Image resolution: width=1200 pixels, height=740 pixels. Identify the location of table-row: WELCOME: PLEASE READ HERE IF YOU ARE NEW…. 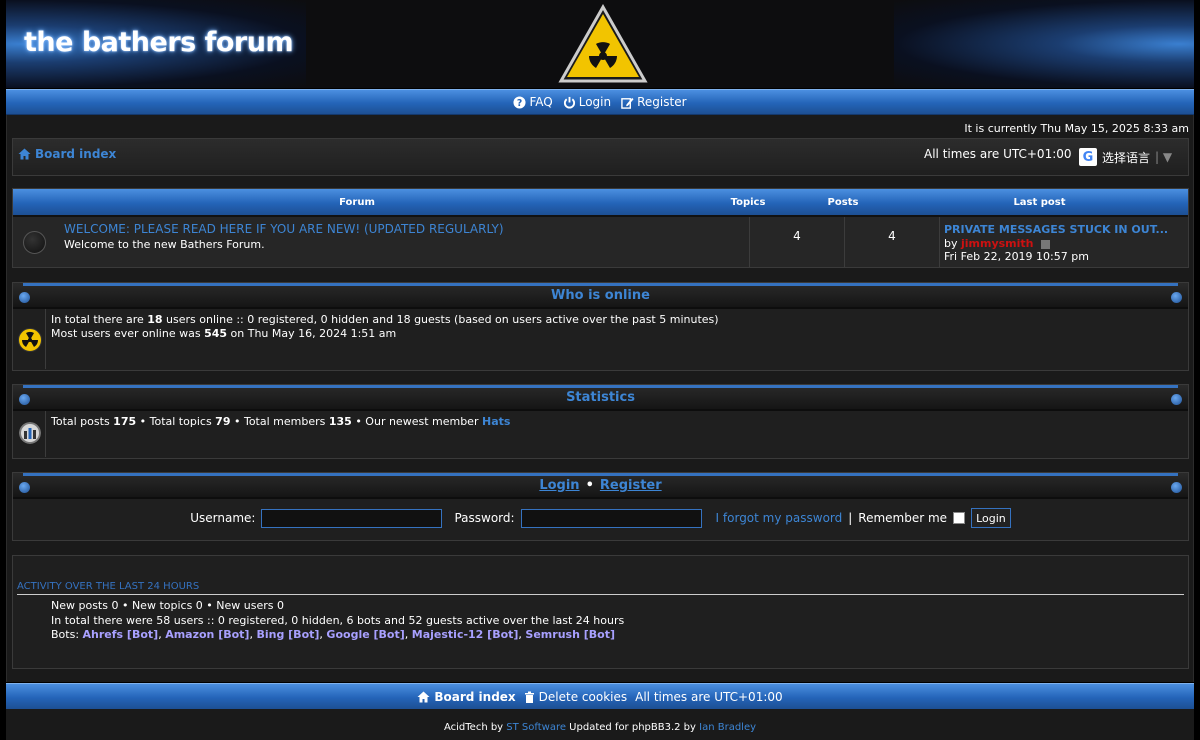
(600, 241).